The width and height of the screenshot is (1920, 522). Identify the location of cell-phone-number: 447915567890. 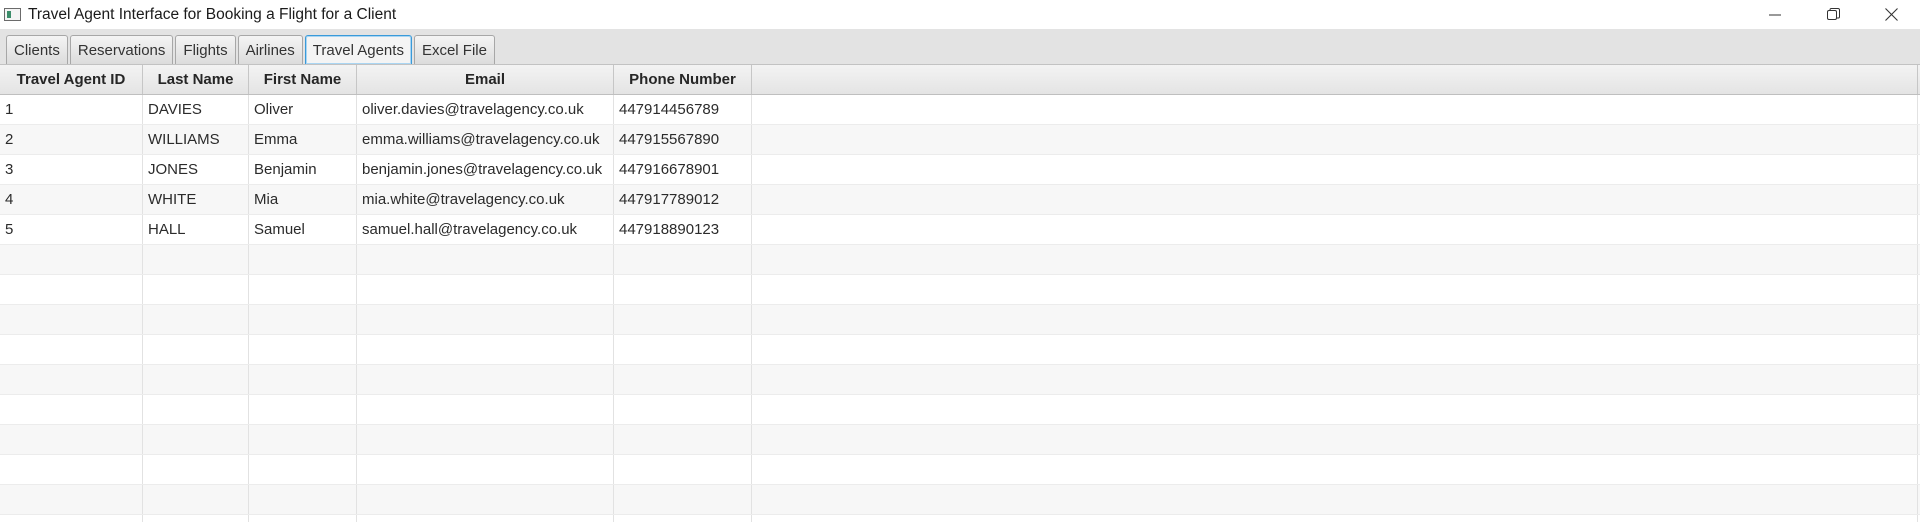
(683, 139).